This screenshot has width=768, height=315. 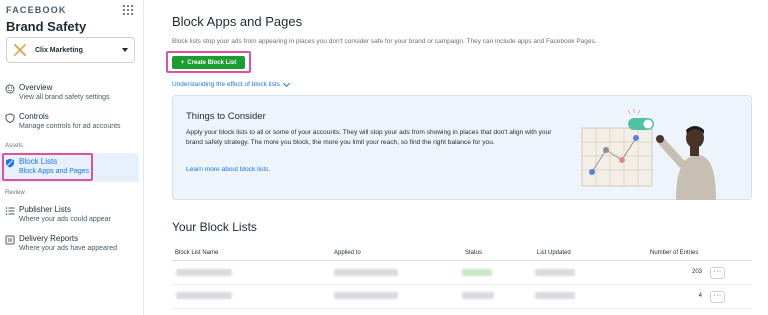 What do you see at coordinates (47, 167) in the screenshot?
I see `highlight-outline` at bounding box center [47, 167].